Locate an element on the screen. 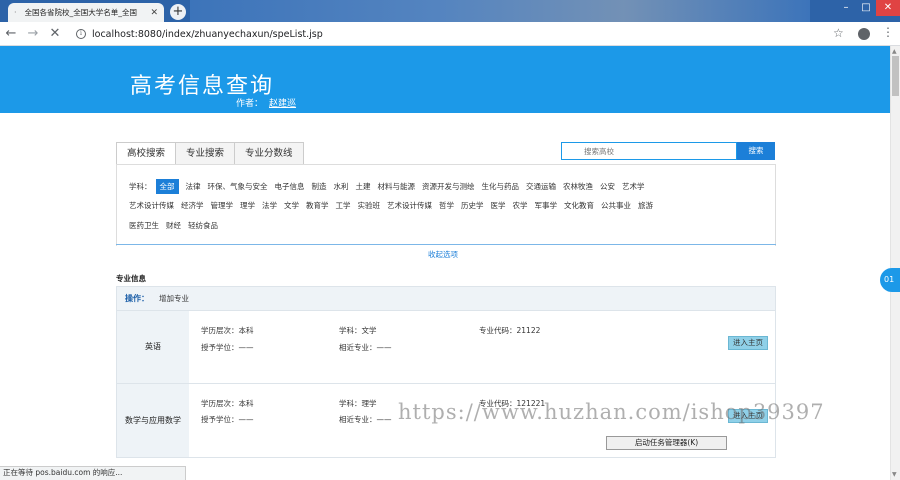  major-name: 英语 is located at coordinates (153, 347).